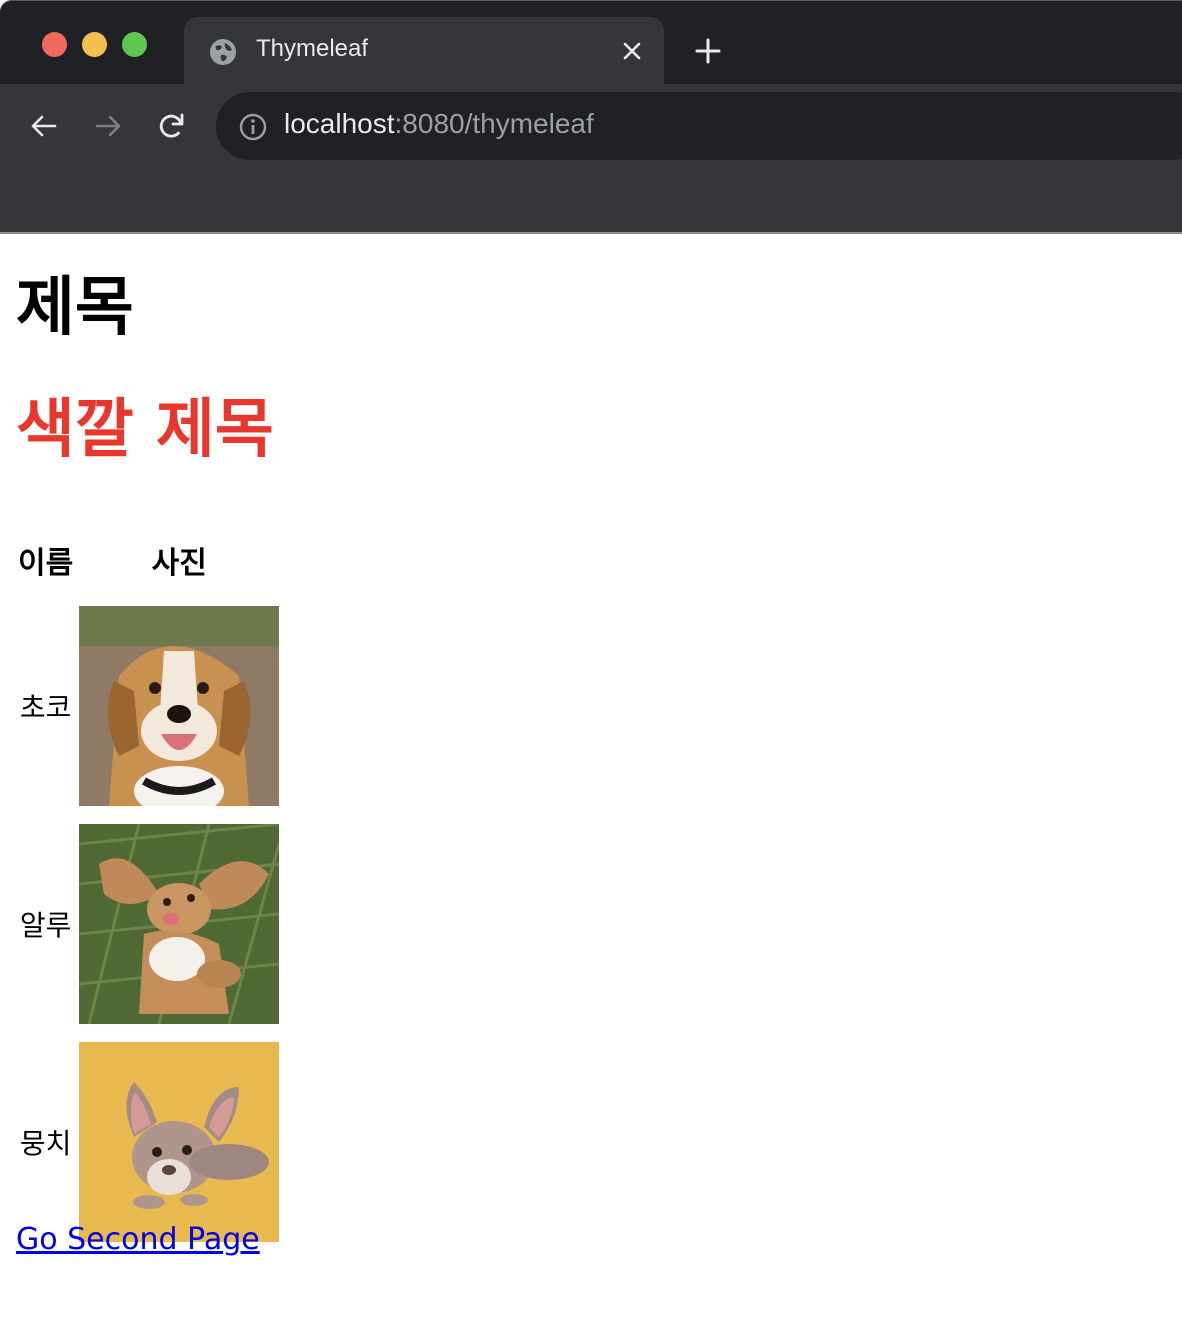  Describe the element at coordinates (424, 51) in the screenshot. I see `tab-thymeleaf: Thymeleaf` at that location.